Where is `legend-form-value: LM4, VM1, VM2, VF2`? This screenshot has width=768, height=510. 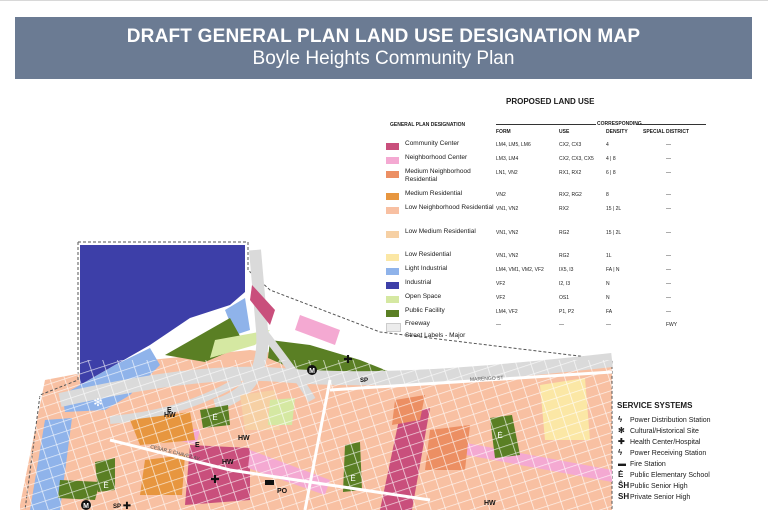
legend-form-value: LM4, VM1, VM2, VF2 is located at coordinates (520, 270).